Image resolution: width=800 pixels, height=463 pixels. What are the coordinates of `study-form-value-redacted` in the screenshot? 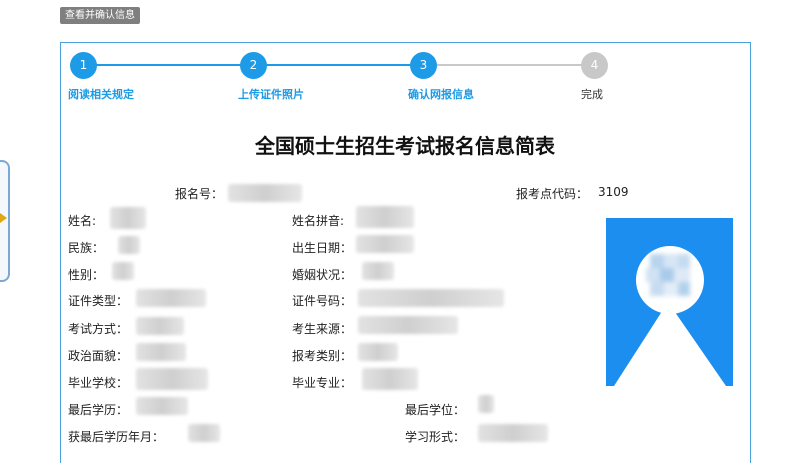 It's located at (513, 433).